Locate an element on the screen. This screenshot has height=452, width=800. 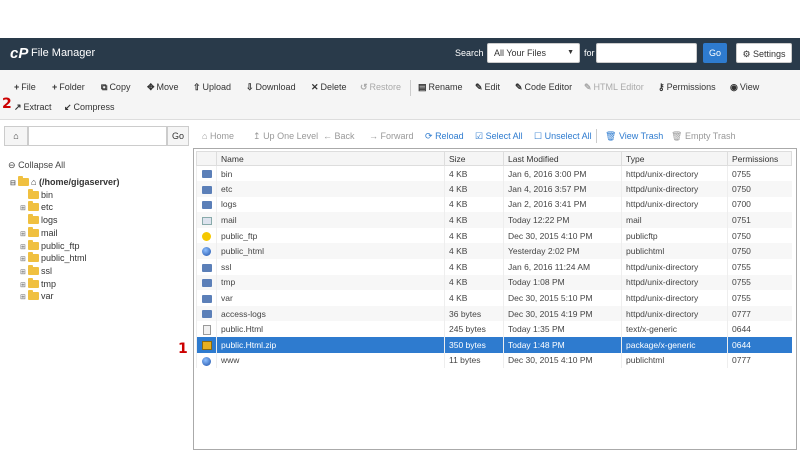
file-modified-cell: Yesterday 2:02 PM is located at coordinates (562, 251).